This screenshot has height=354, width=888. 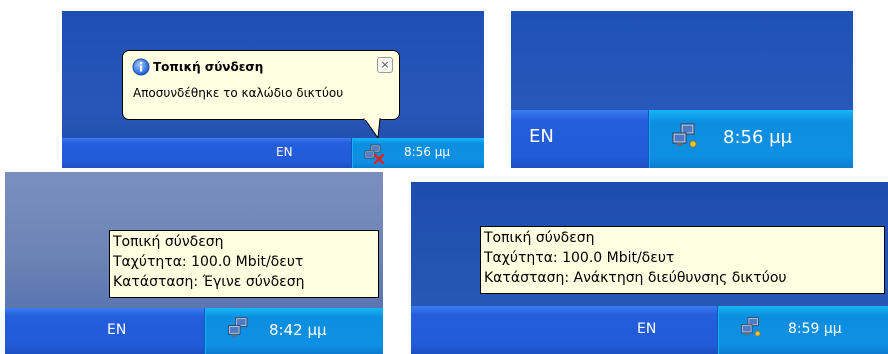 I want to click on taskbar: EN 8:42 μμ, so click(x=194, y=331).